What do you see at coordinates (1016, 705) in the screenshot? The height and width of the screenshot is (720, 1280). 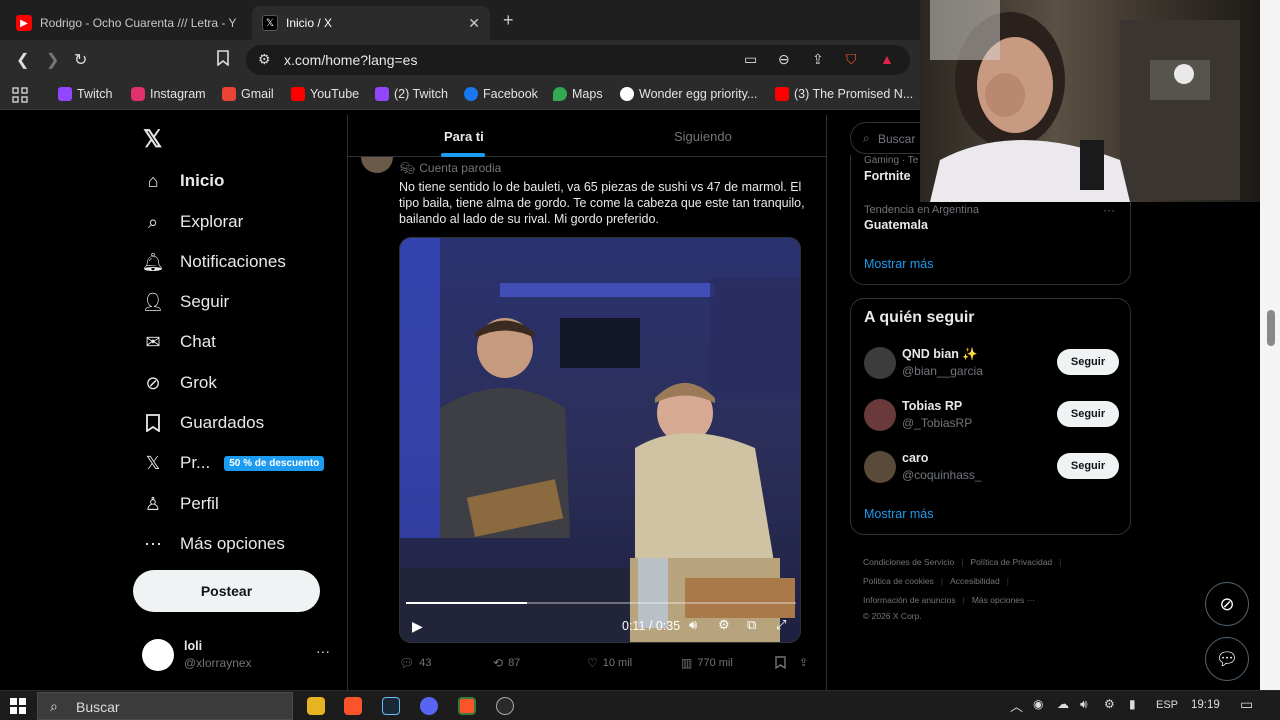 I see `chevron-up-icon: ︿` at bounding box center [1016, 705].